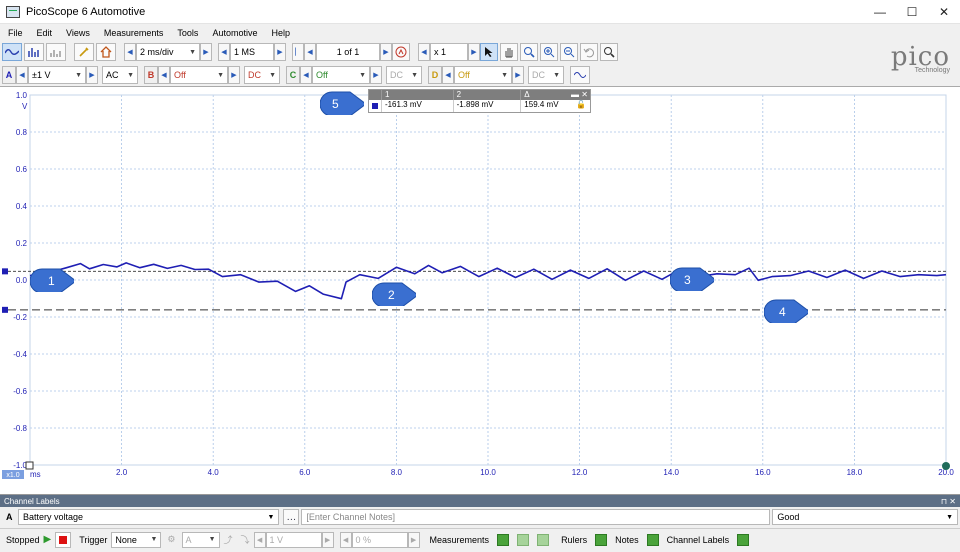 This screenshot has width=960, height=552. I want to click on trigger-channel-select: A ▼, so click(200, 539).